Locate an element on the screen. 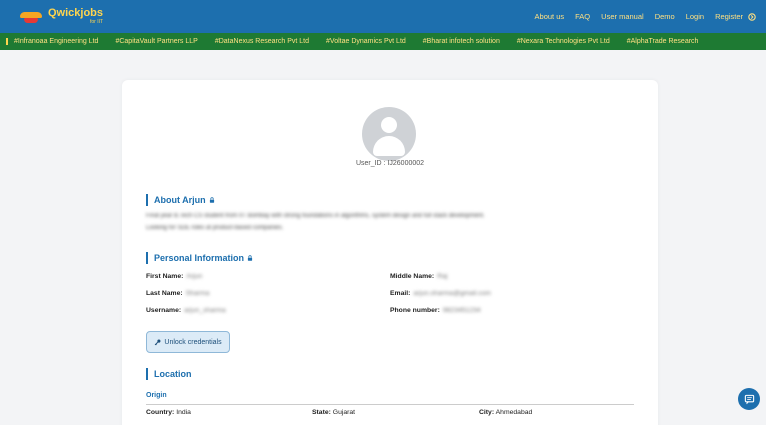 This screenshot has height=425, width=766. first-name-value: Arjun is located at coordinates (194, 276).